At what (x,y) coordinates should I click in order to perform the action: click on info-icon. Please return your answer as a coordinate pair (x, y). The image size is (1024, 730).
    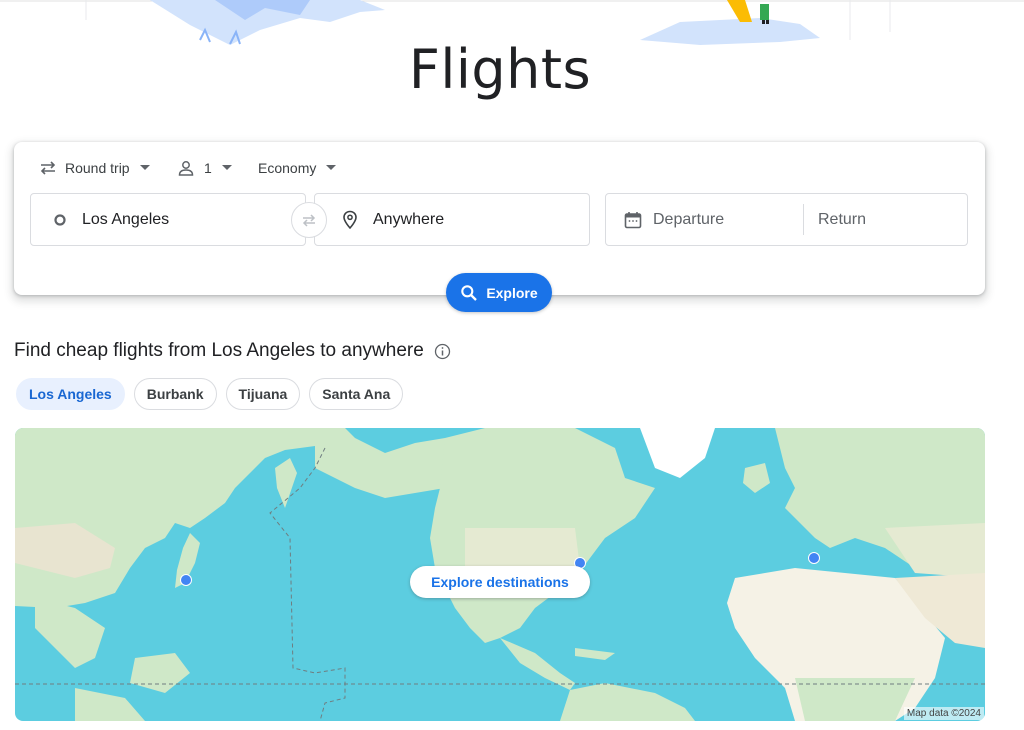
    Looking at the image, I should click on (442, 351).